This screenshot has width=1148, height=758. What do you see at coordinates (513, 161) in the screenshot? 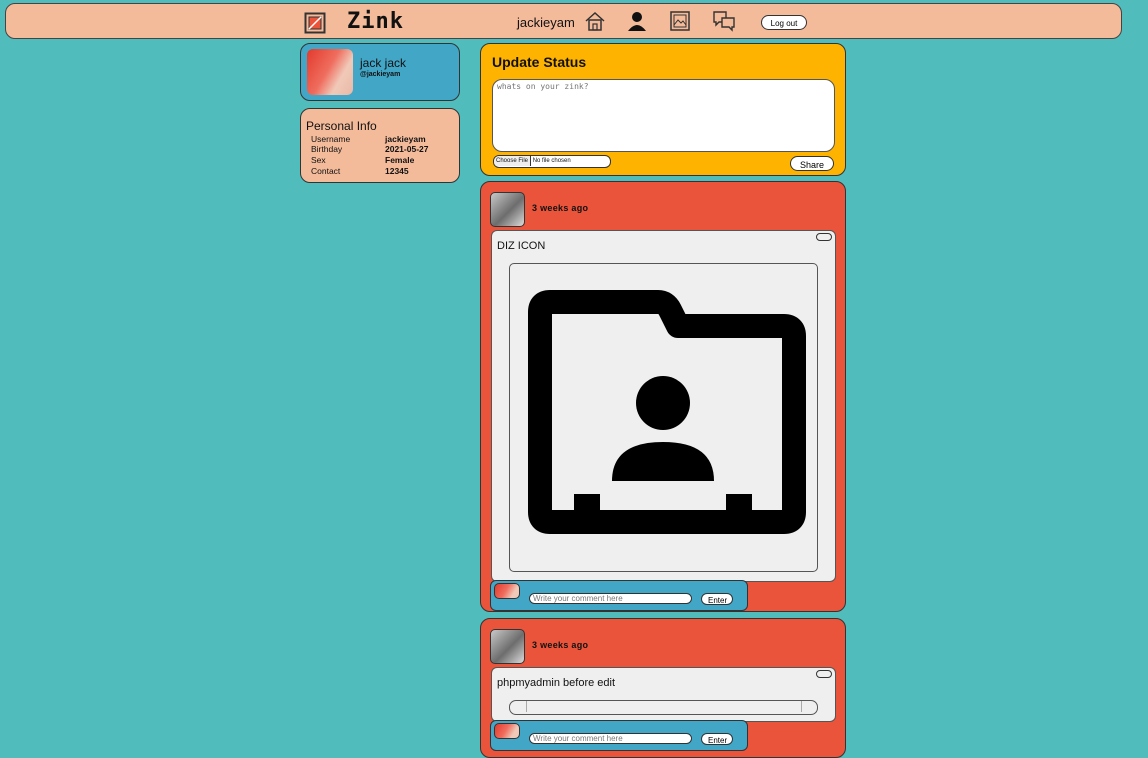
I see `choose-file-button: Choose File` at bounding box center [513, 161].